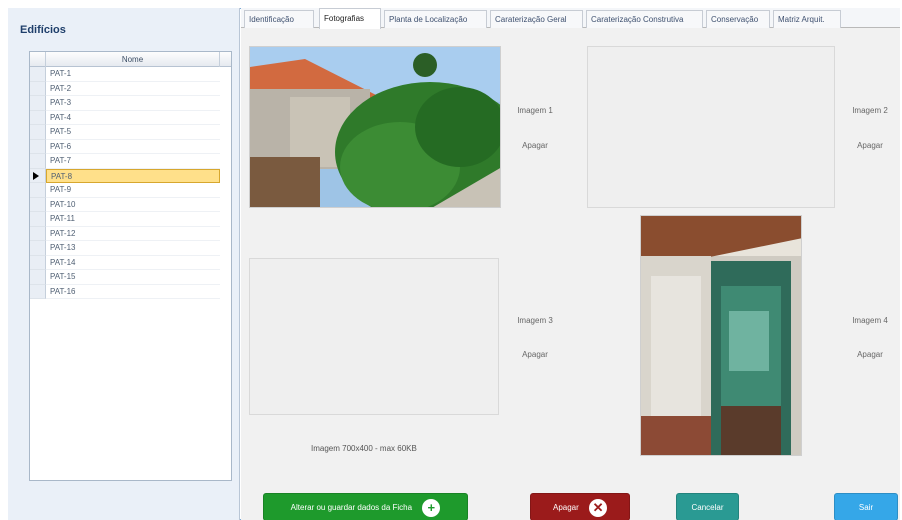 This screenshot has height=520, width=902. Describe the element at coordinates (431, 507) in the screenshot. I see `plus-icon: +` at that location.